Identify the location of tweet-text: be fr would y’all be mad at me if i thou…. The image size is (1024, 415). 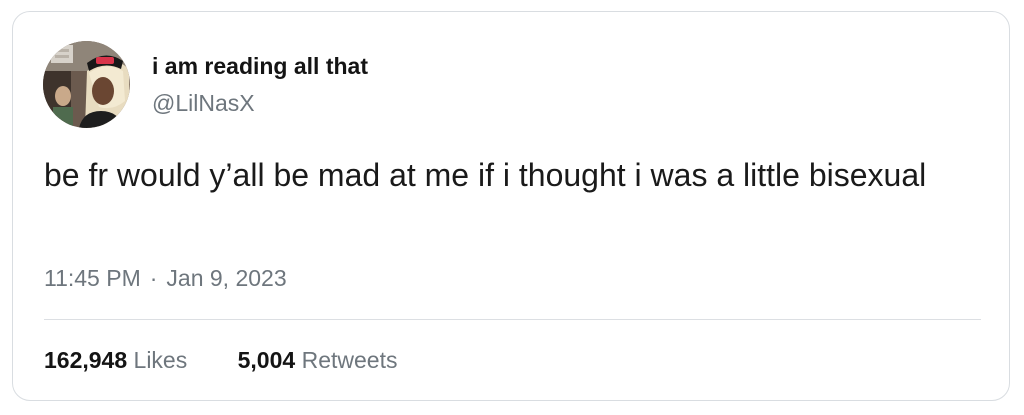
(485, 175).